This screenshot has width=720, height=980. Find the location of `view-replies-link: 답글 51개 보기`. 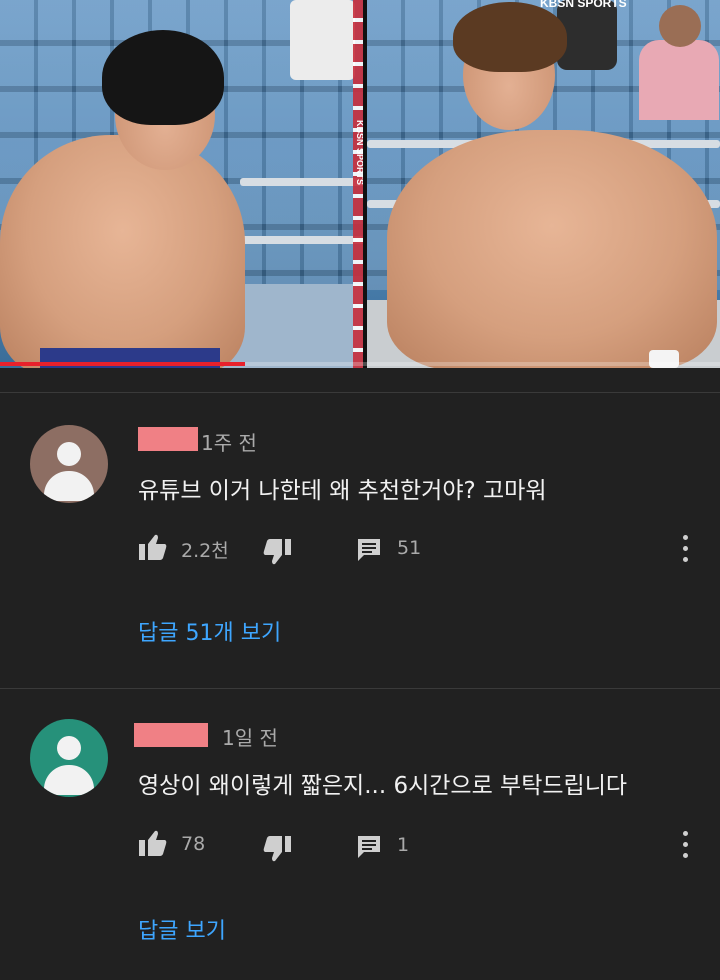

view-replies-link: 답글 51개 보기 is located at coordinates (209, 631).